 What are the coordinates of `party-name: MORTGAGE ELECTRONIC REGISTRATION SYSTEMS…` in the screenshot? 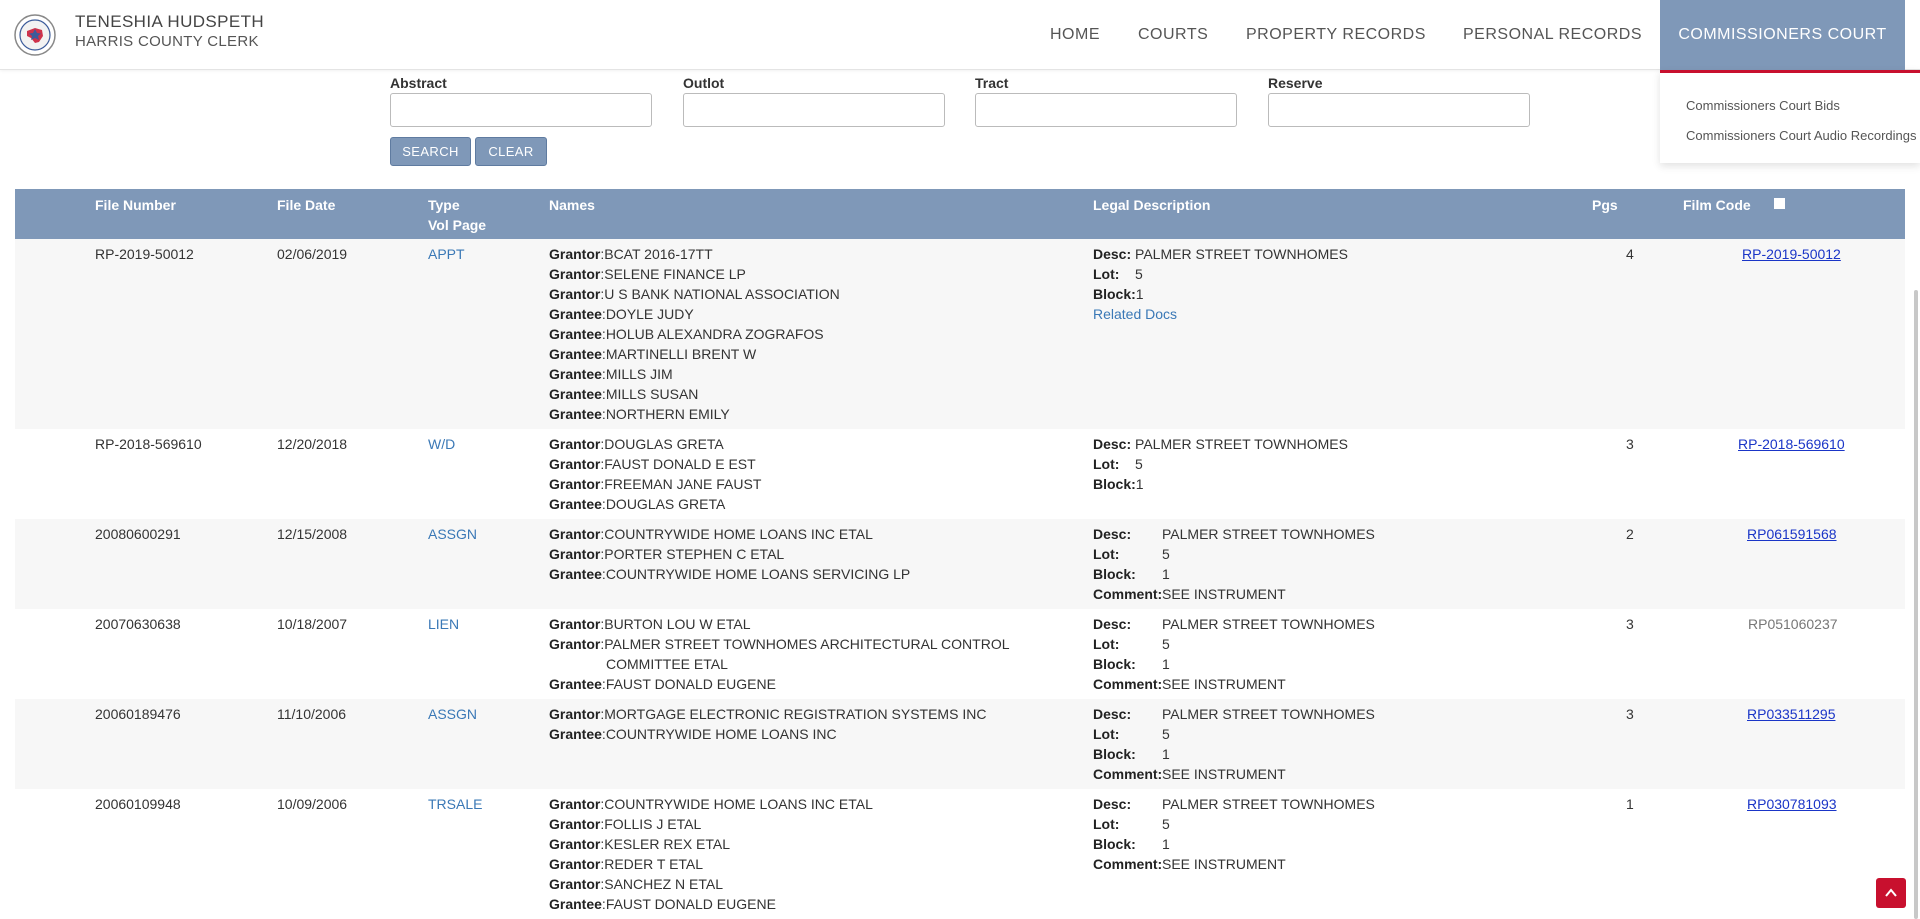 It's located at (795, 714).